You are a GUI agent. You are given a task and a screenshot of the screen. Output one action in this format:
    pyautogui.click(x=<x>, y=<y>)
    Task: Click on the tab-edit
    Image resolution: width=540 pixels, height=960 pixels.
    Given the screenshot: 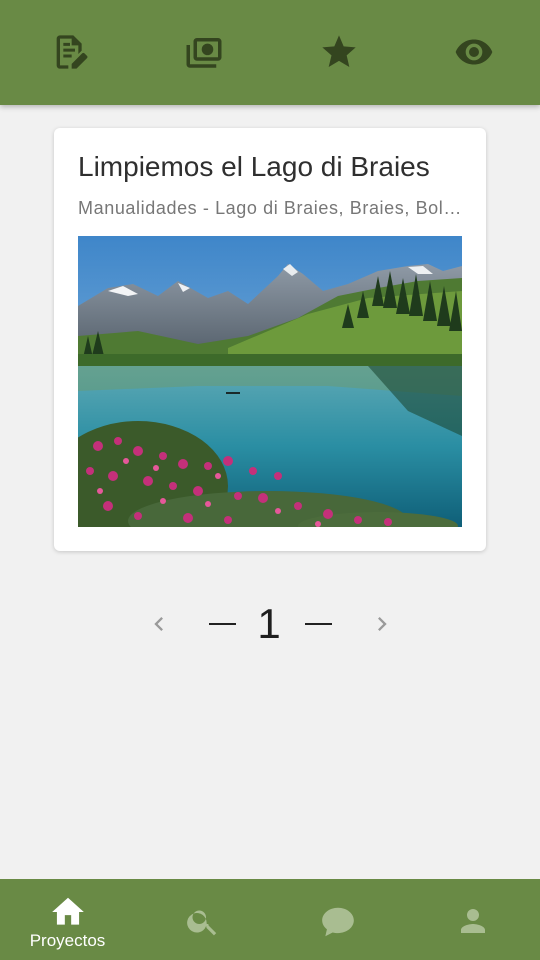 What is the action you would take?
    pyautogui.click(x=70, y=52)
    